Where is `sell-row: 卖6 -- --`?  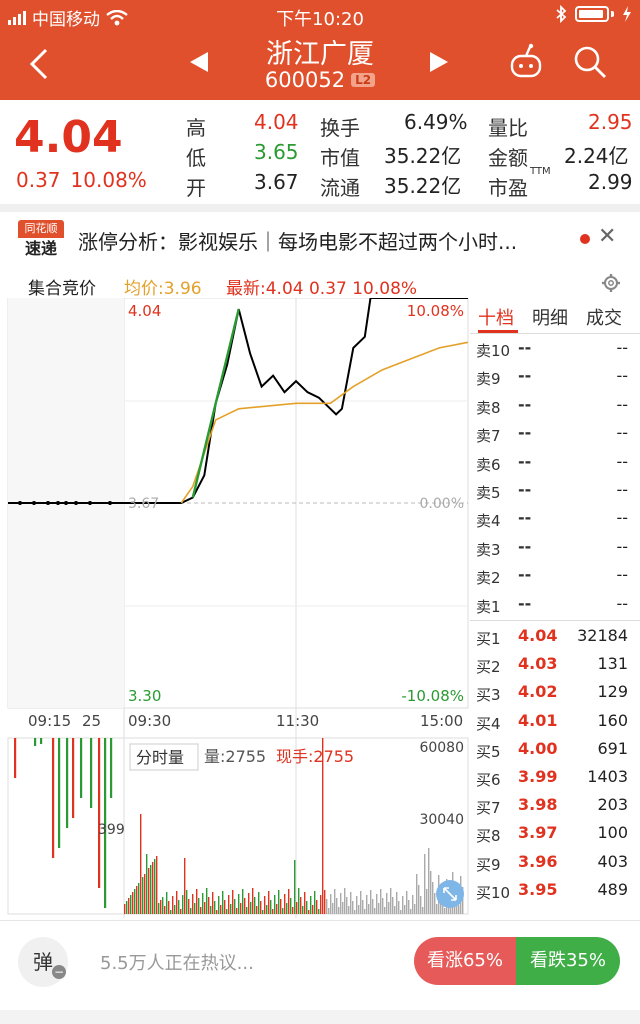
sell-row: 卖6 -- -- is located at coordinates (555, 464).